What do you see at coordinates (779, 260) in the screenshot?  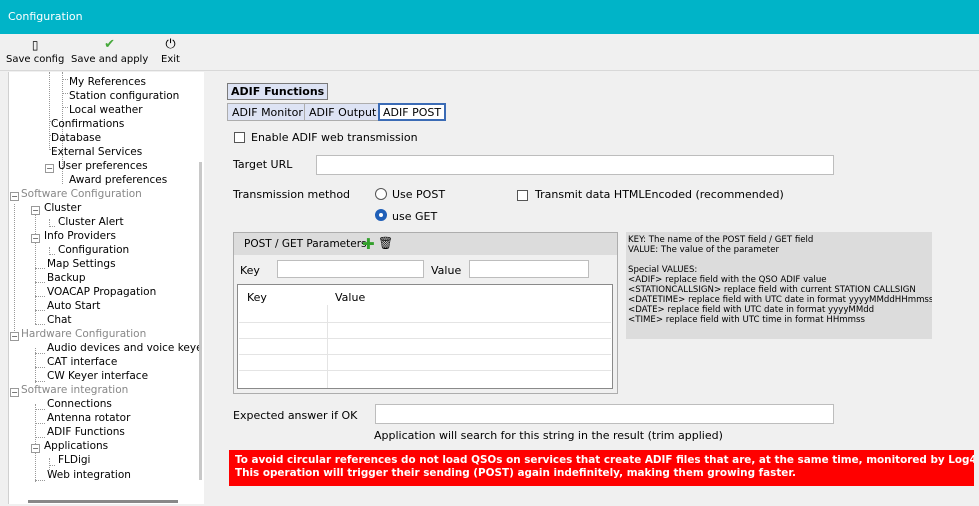 I see `help-line` at bounding box center [779, 260].